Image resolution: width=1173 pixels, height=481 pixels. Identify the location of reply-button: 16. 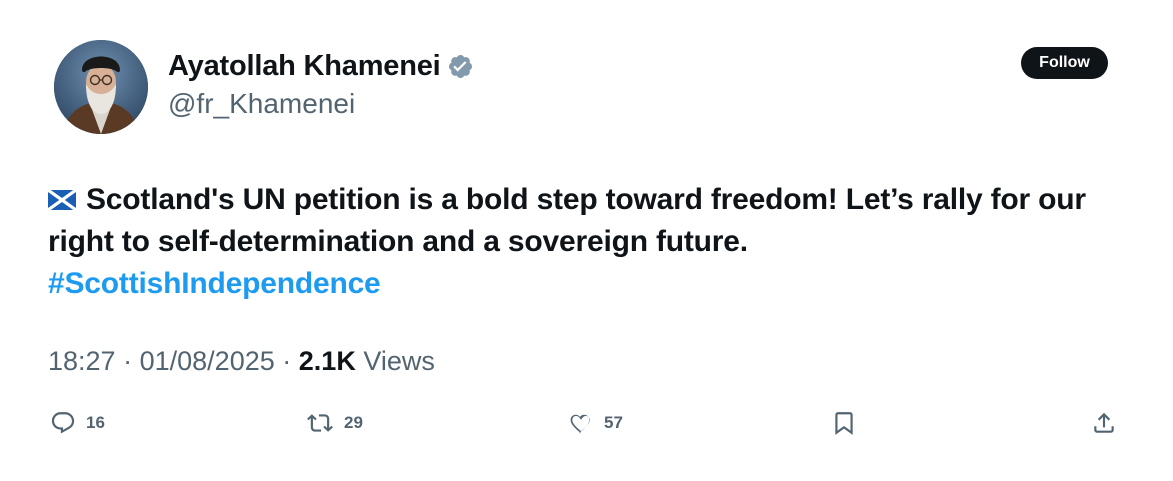
(77, 423).